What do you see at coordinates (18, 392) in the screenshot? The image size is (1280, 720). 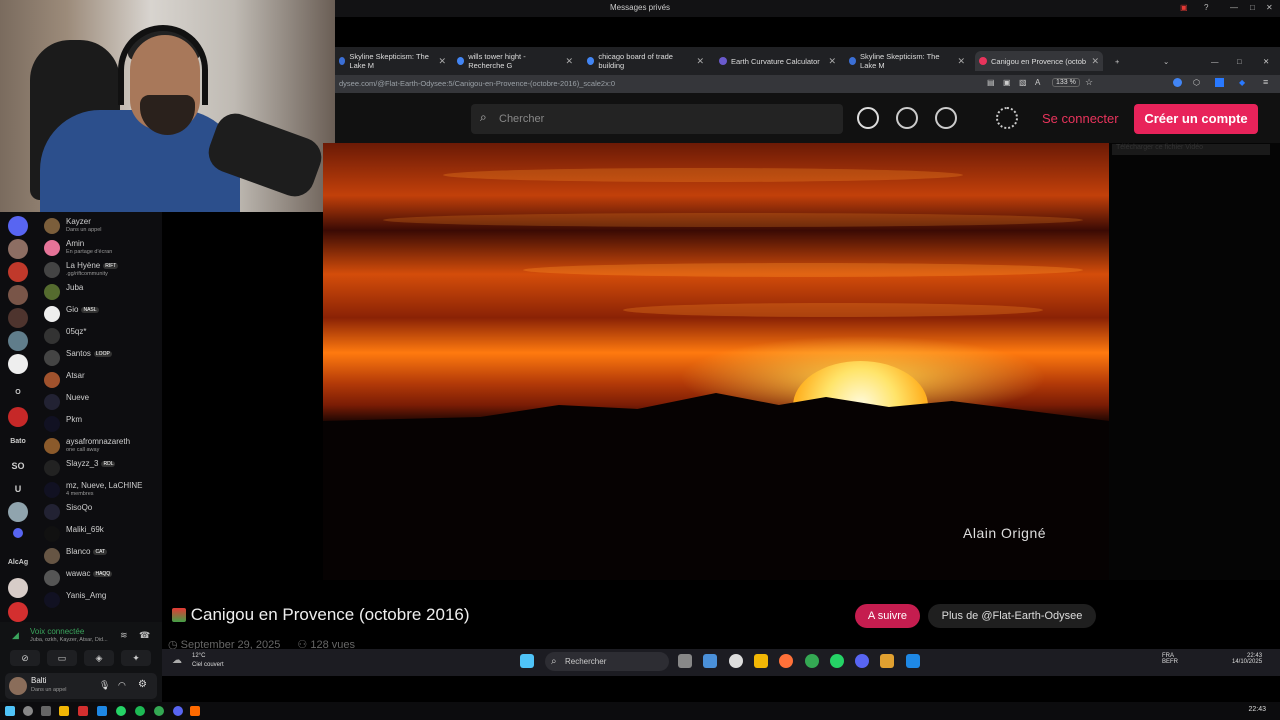 I see `server-icon: O` at bounding box center [18, 392].